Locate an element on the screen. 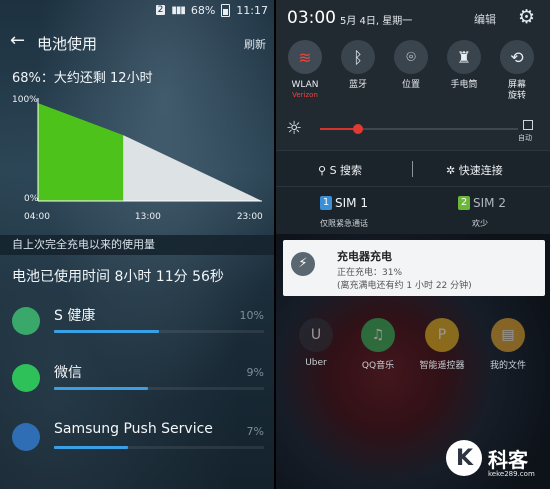  battery-percent: 68% is located at coordinates (203, 10).